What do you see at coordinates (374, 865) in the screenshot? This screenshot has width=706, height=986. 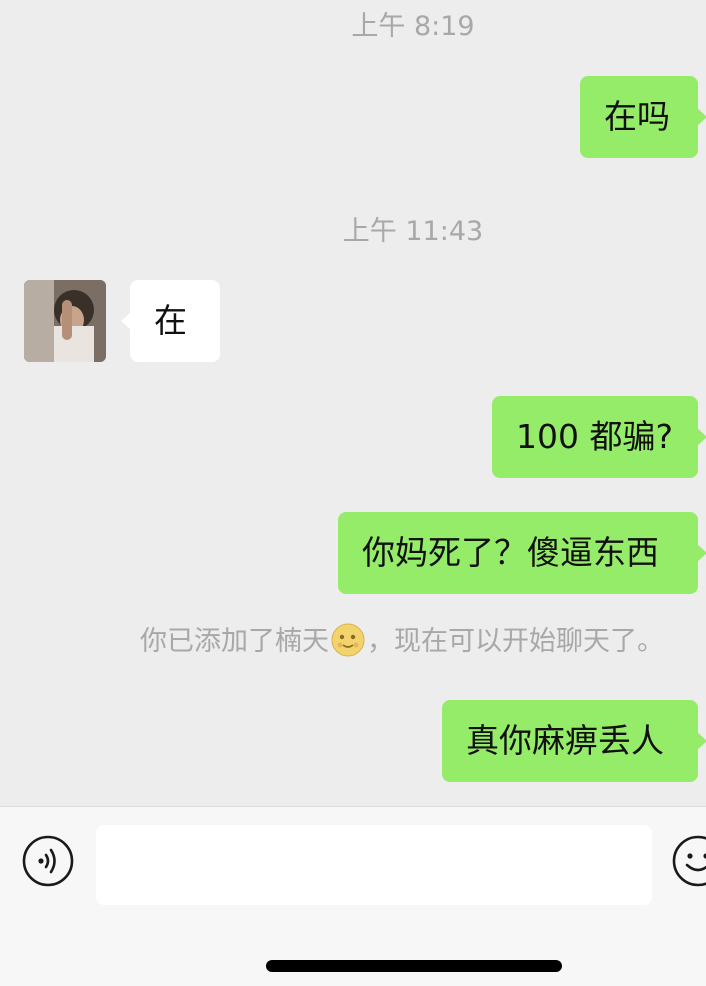 I see `message-input` at bounding box center [374, 865].